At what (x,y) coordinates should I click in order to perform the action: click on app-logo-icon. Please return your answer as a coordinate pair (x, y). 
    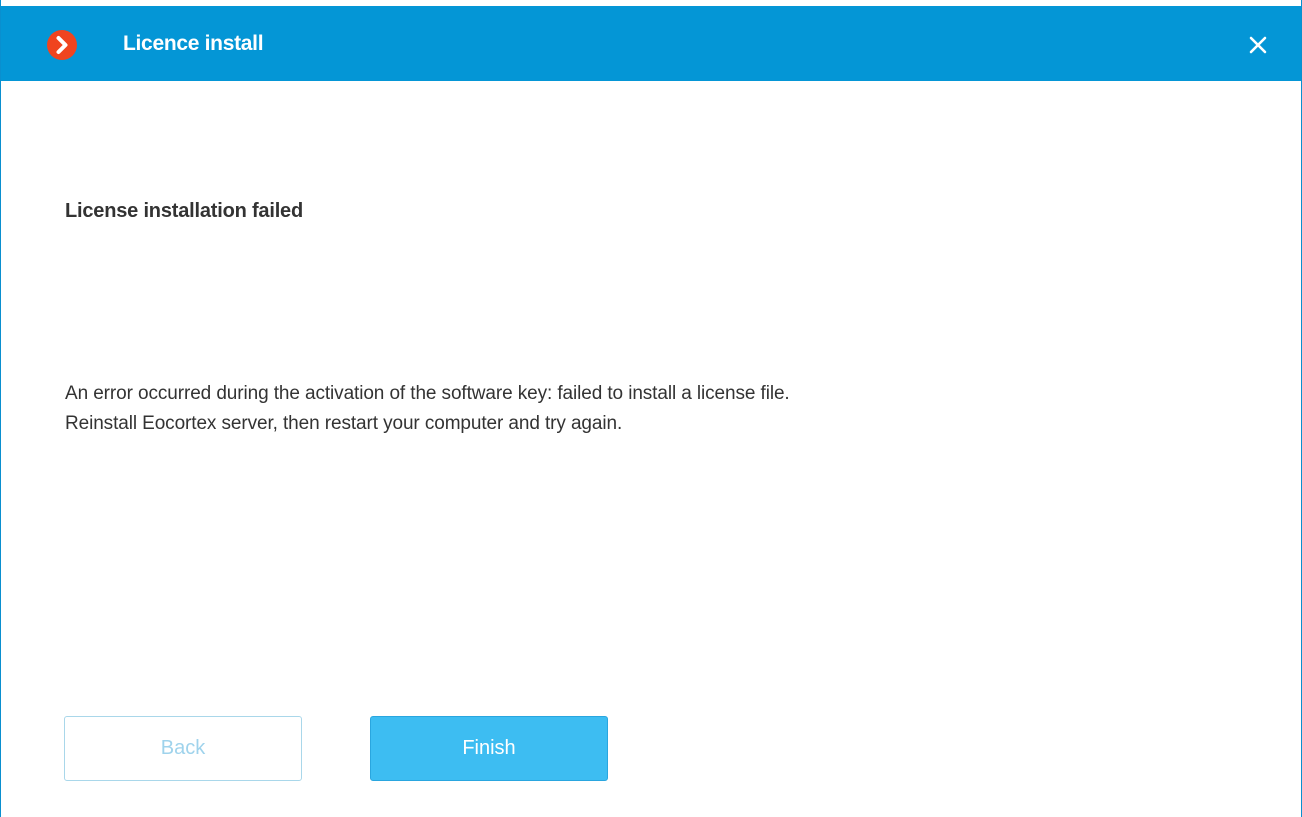
    Looking at the image, I should click on (62, 45).